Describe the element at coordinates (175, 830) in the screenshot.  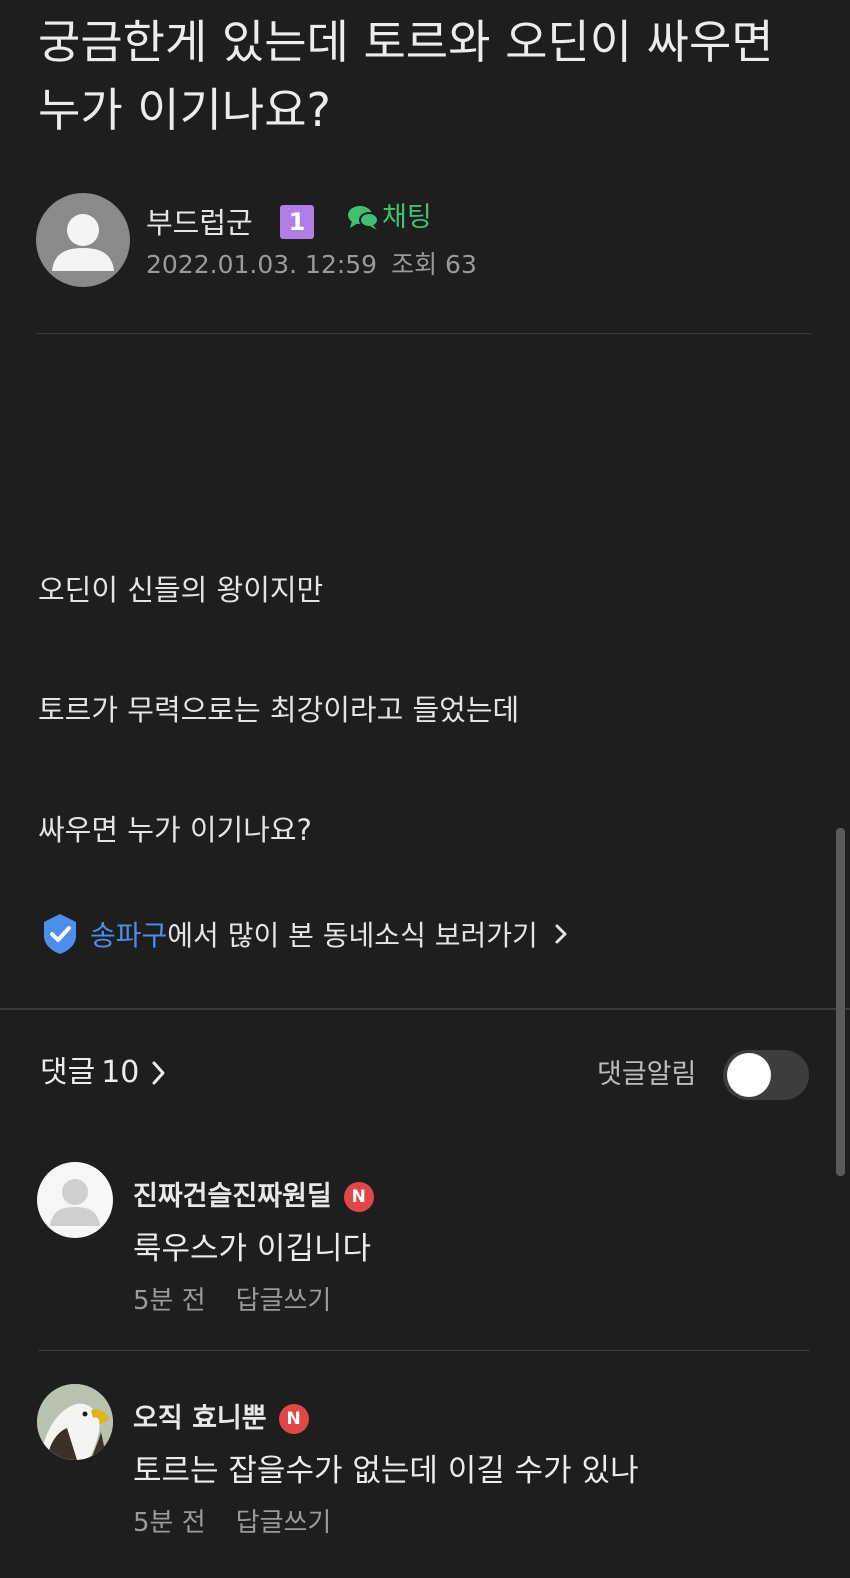
I see `post-body-line: 싸우면 누가 이기나요?` at that location.